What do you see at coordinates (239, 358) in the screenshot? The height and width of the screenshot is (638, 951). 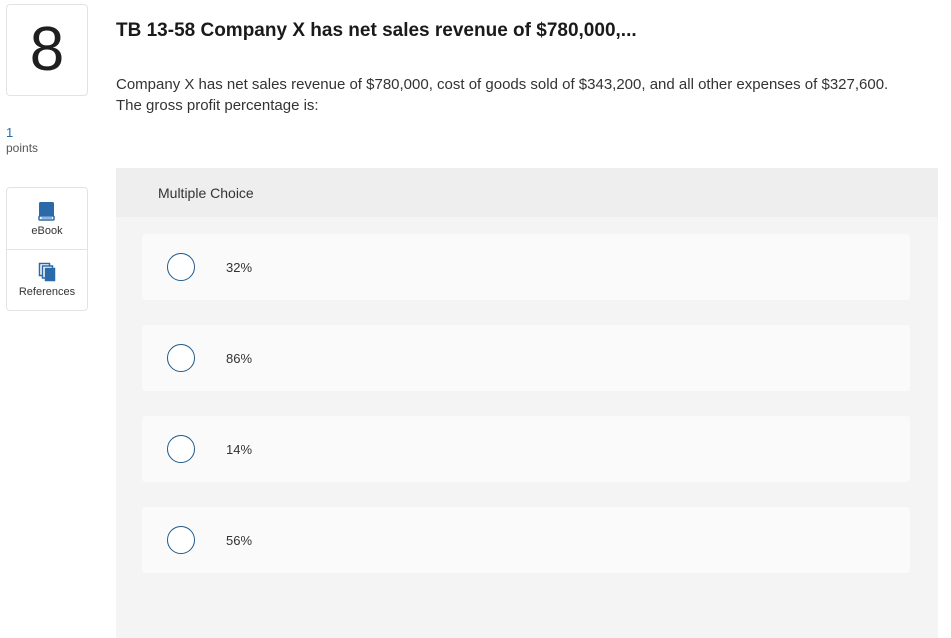 I see `choice-label: 86%` at bounding box center [239, 358].